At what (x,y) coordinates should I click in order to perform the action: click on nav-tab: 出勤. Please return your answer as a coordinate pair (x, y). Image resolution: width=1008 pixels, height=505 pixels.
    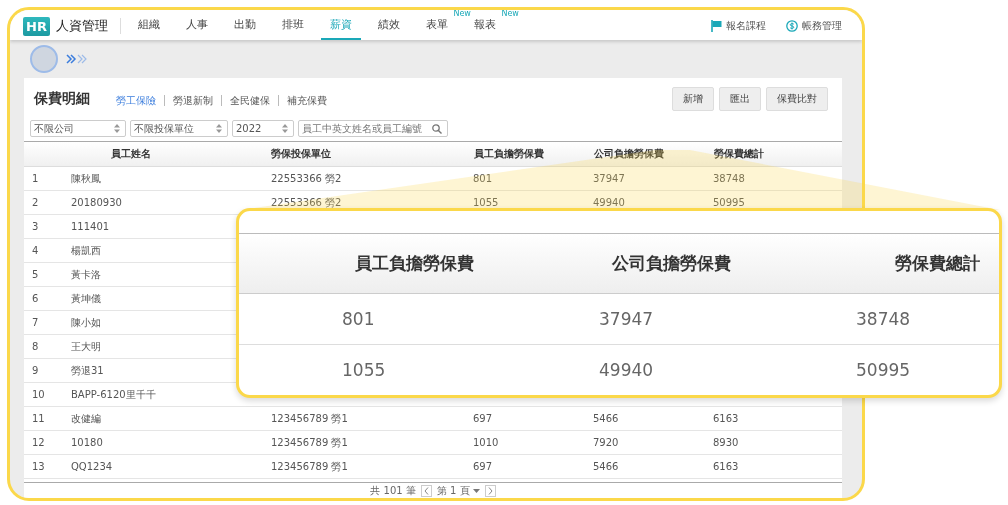
    Looking at the image, I should click on (244, 28).